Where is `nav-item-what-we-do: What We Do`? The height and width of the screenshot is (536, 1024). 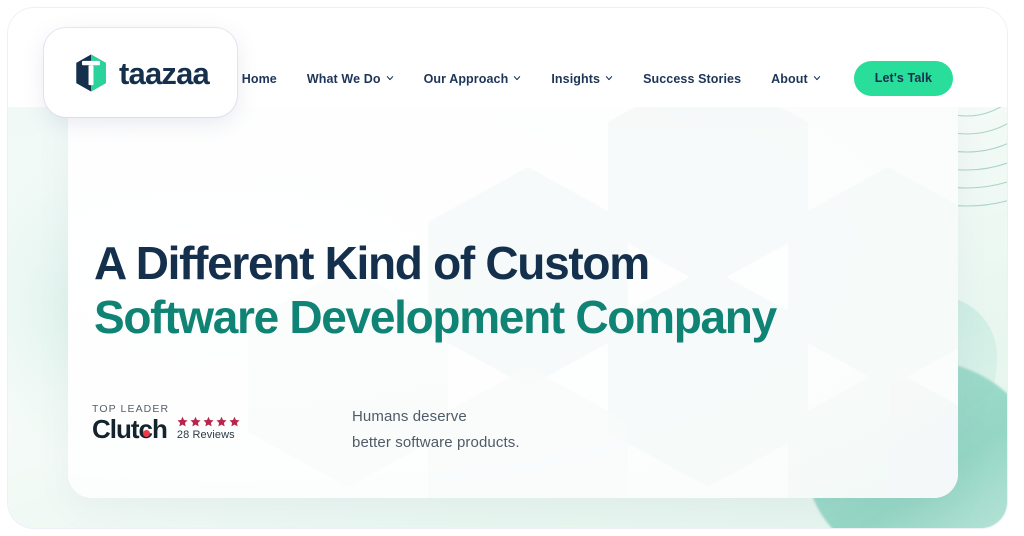
nav-item-what-we-do: What We Do is located at coordinates (350, 79).